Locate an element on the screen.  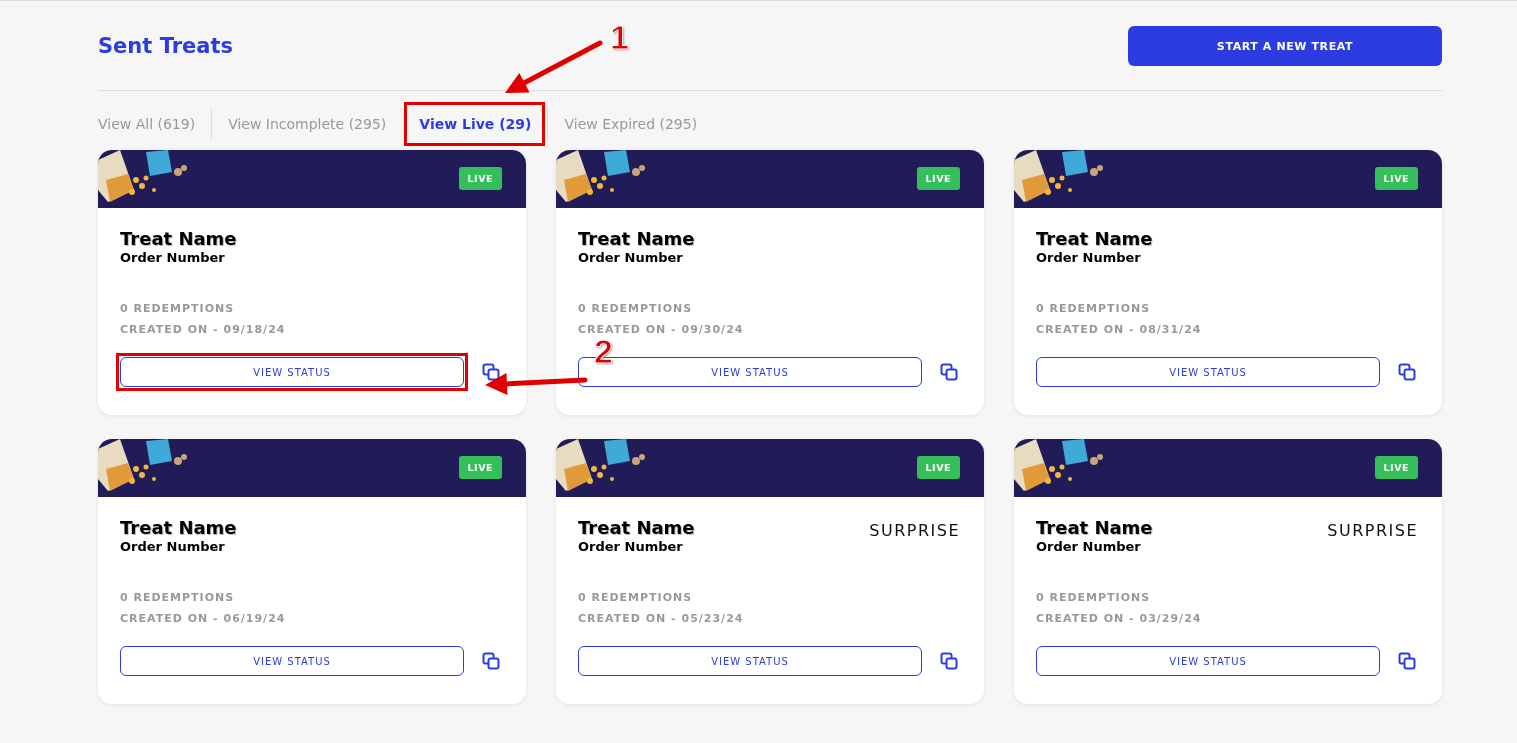
created-date: CREATED ON - 05/23/24 is located at coordinates (661, 618).